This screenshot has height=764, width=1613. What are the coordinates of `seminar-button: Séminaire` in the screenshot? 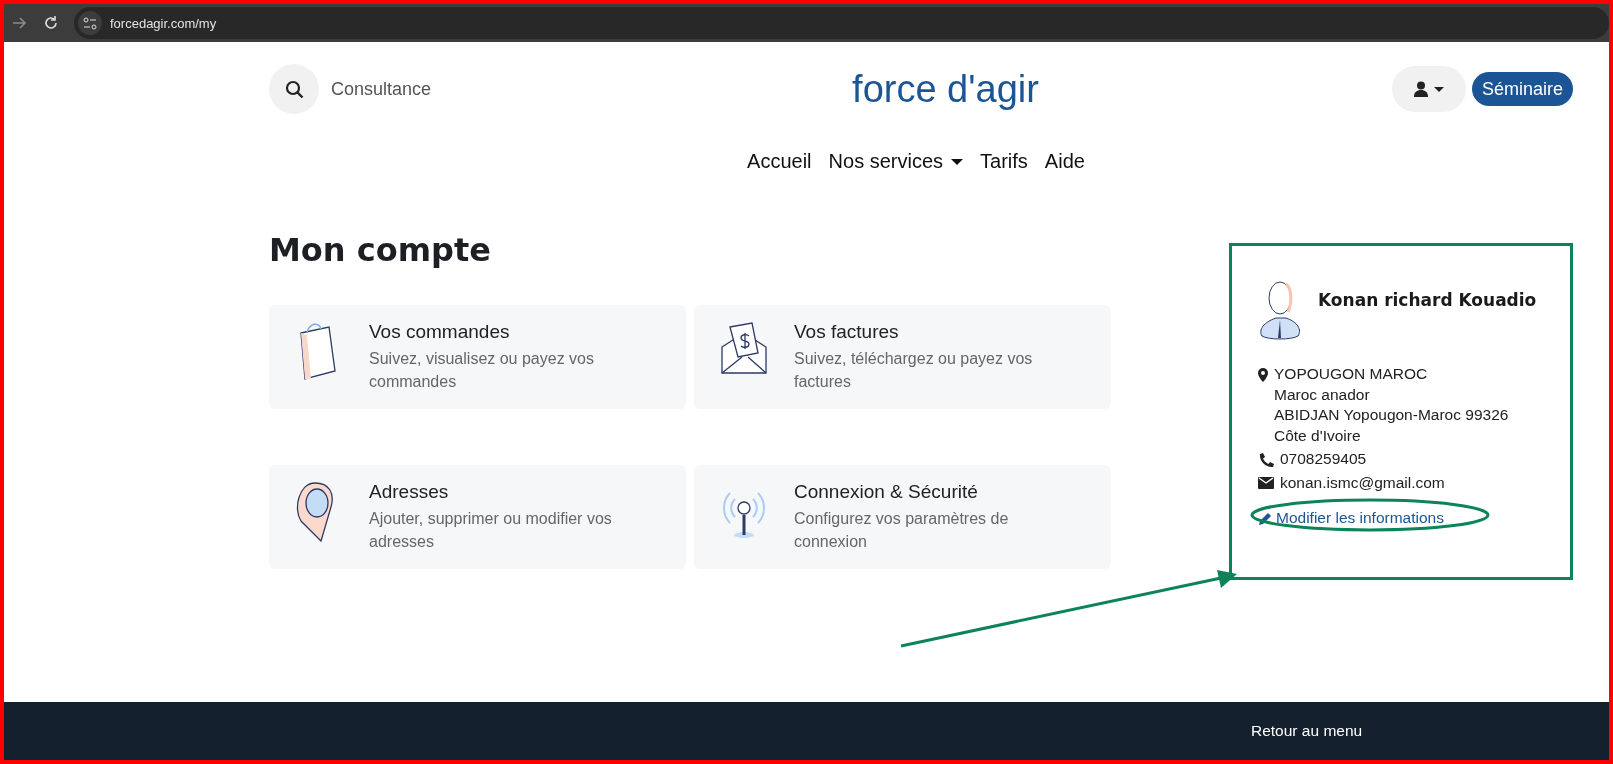 It's located at (1522, 89).